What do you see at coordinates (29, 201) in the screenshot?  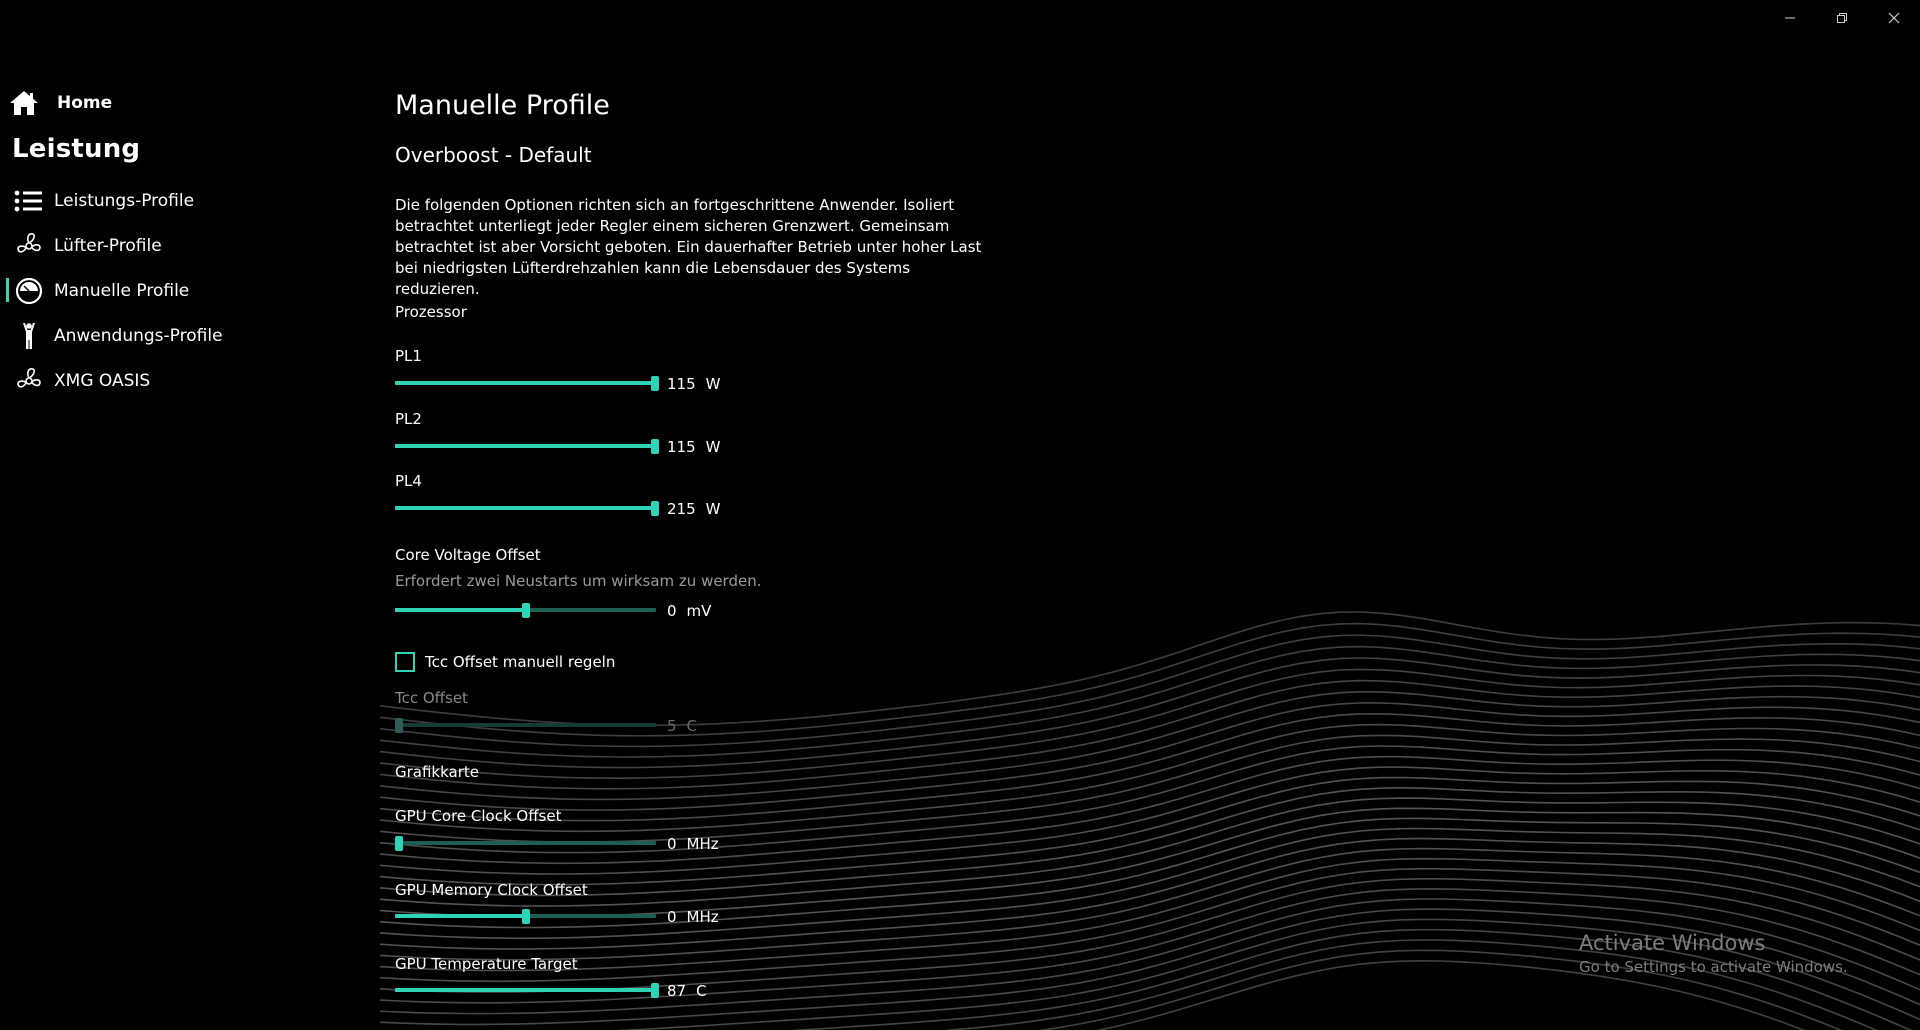 I see `list-icon` at bounding box center [29, 201].